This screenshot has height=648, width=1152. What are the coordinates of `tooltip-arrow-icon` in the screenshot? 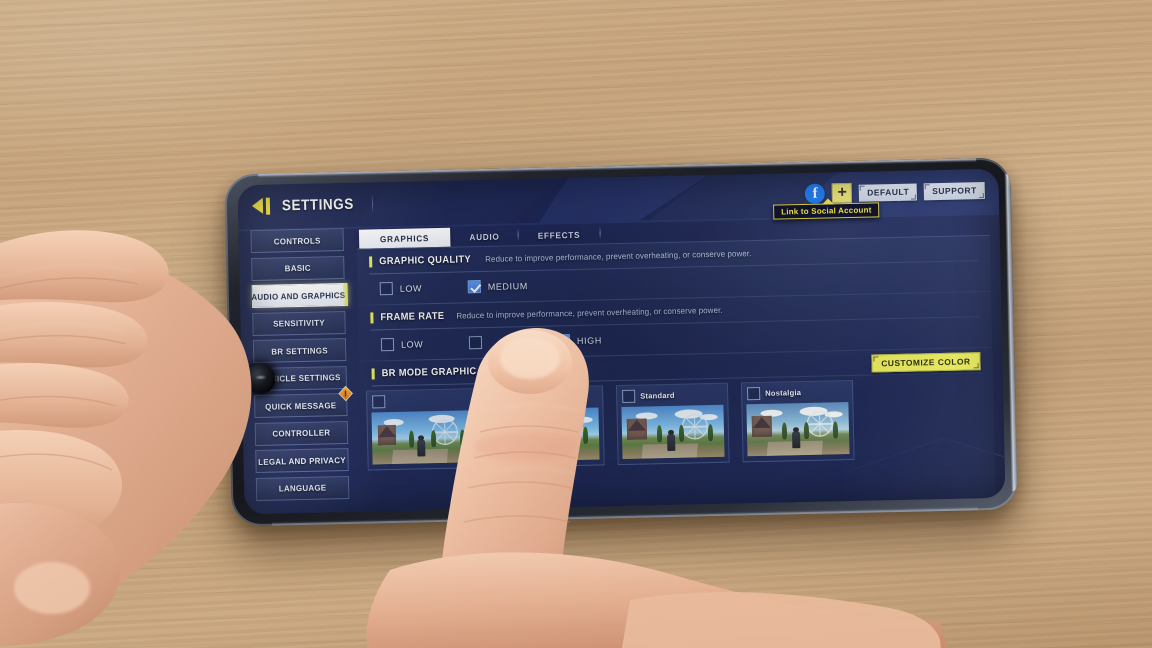 It's located at (828, 201).